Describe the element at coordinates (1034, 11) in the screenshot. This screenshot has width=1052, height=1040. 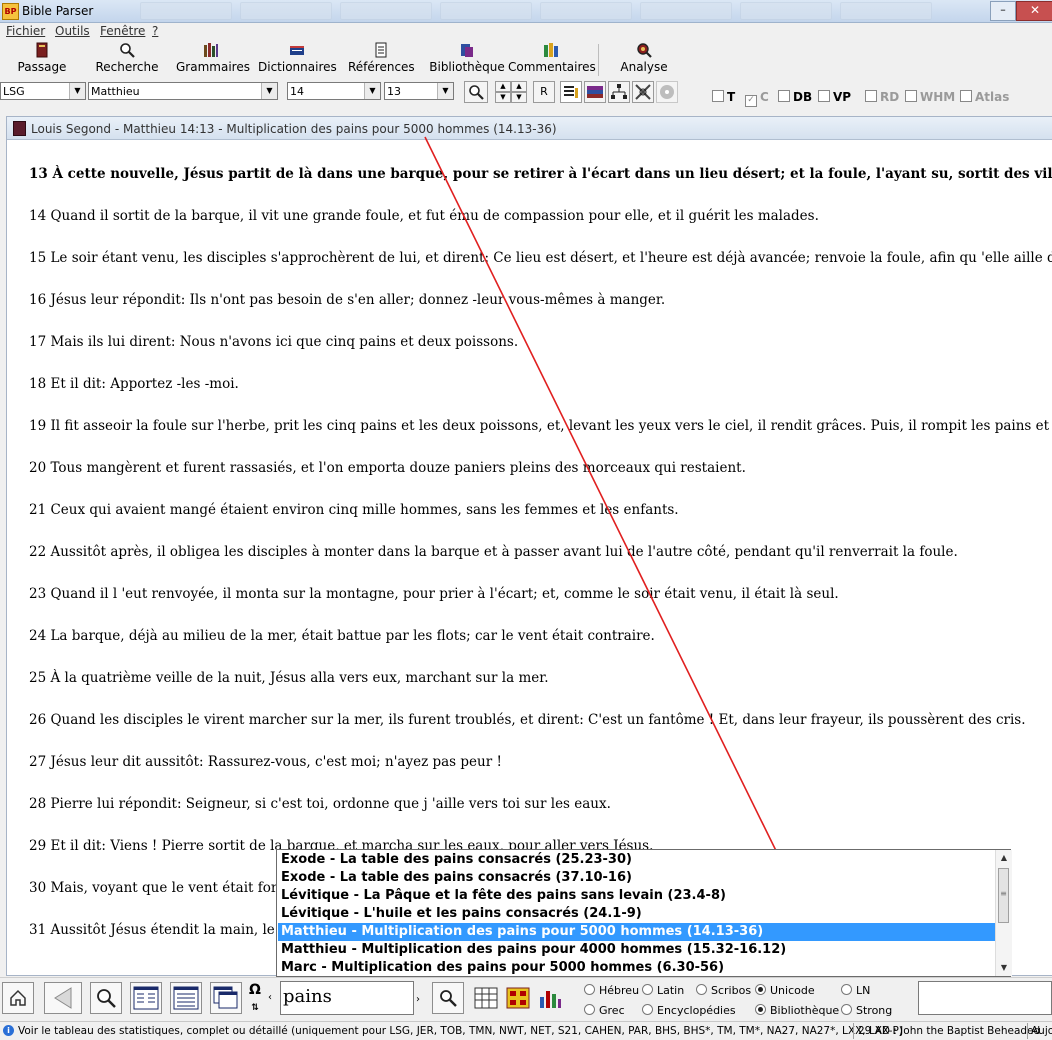
I see `close-button: ✕` at that location.